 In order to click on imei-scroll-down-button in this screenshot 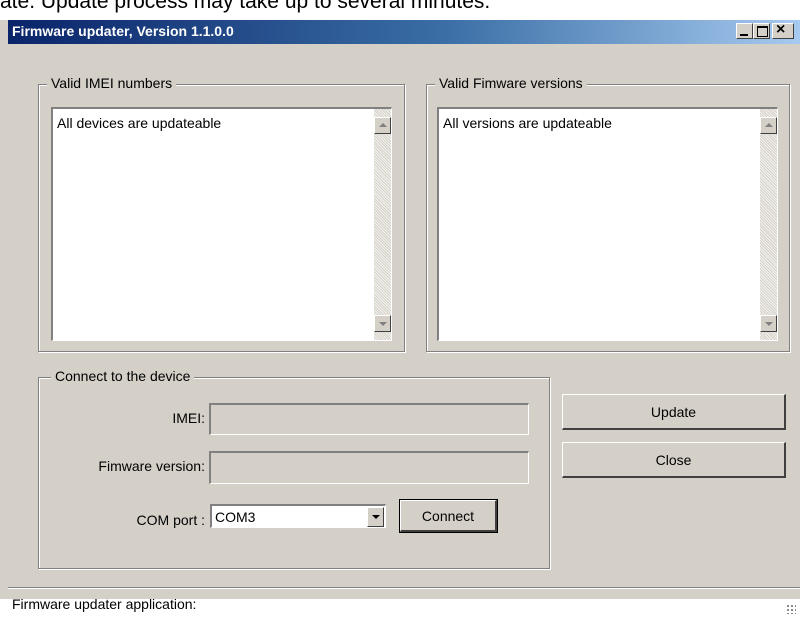, I will do `click(382, 323)`.